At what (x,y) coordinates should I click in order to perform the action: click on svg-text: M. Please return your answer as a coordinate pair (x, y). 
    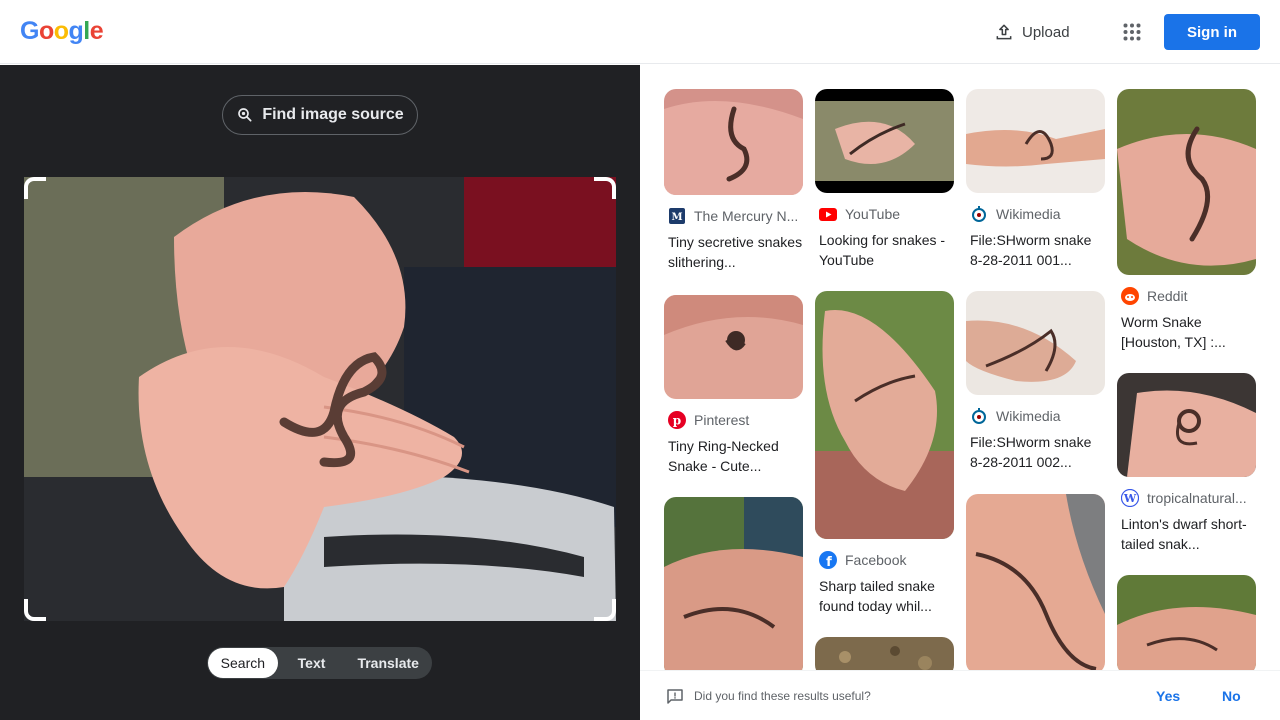
    Looking at the image, I should click on (676, 217).